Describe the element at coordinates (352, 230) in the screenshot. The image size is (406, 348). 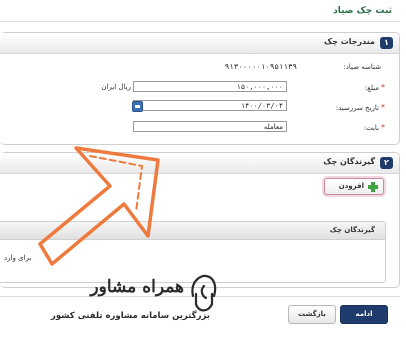
I see `receivers-table-title: گیرندگان چک` at that location.